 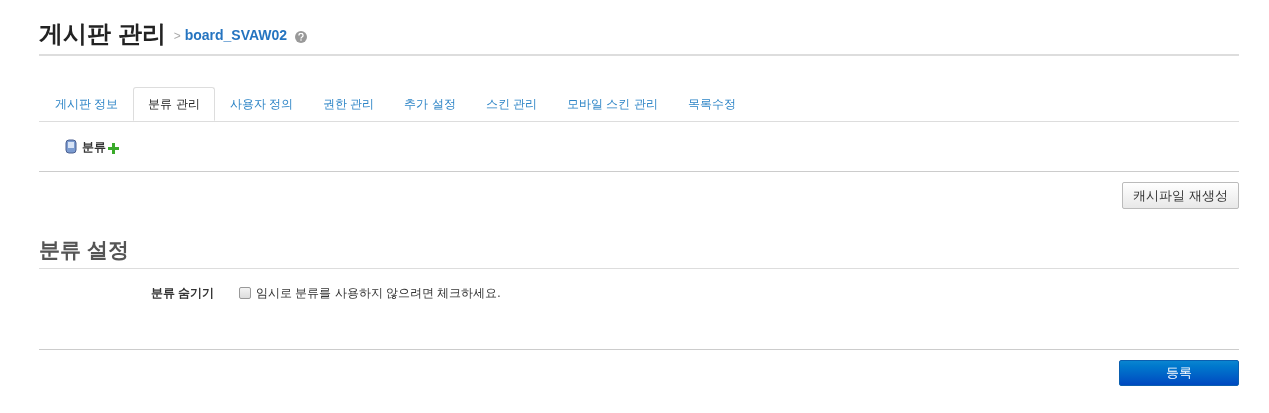 I want to click on category-label: 분류, so click(x=94, y=146).